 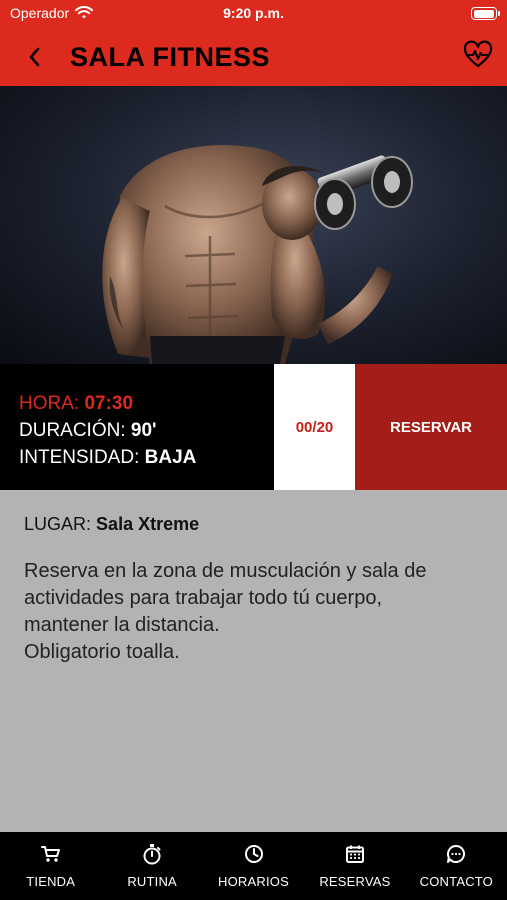 I want to click on duracion-value: 90', so click(x=143, y=430).